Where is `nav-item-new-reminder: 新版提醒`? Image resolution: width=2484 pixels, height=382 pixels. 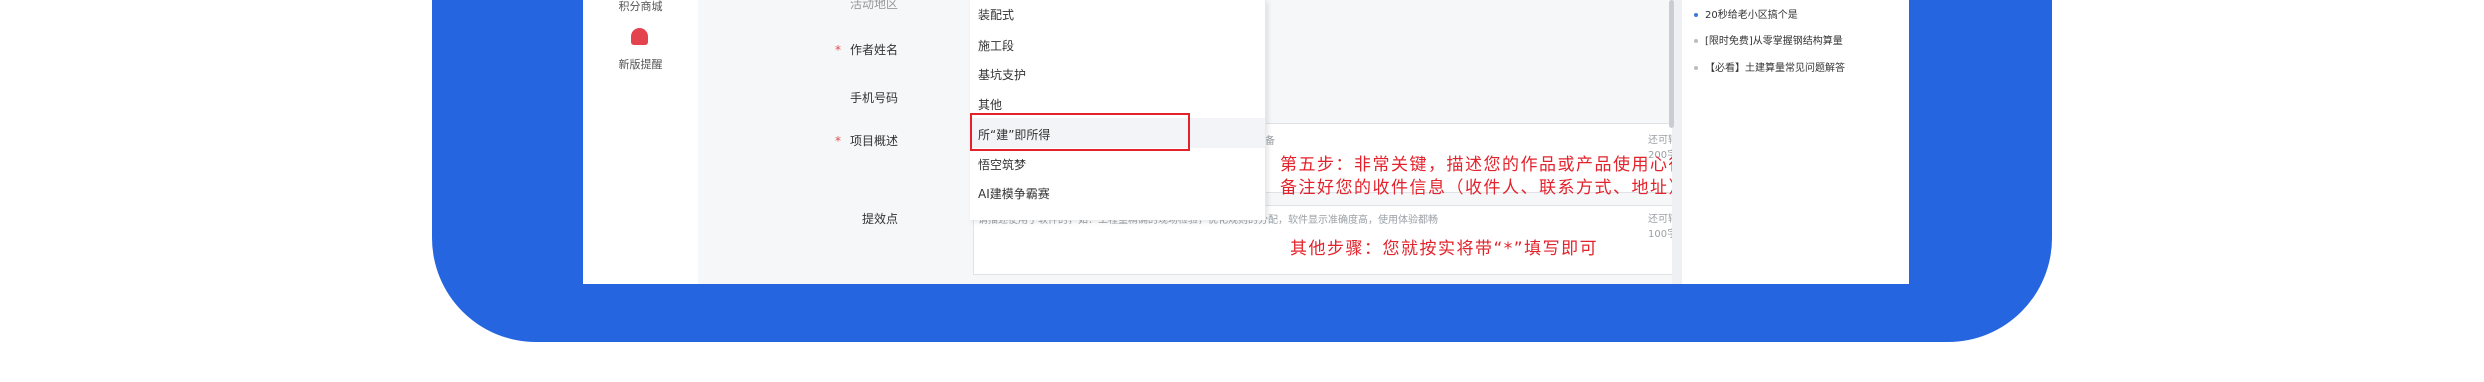 nav-item-new-reminder: 新版提醒 is located at coordinates (640, 64).